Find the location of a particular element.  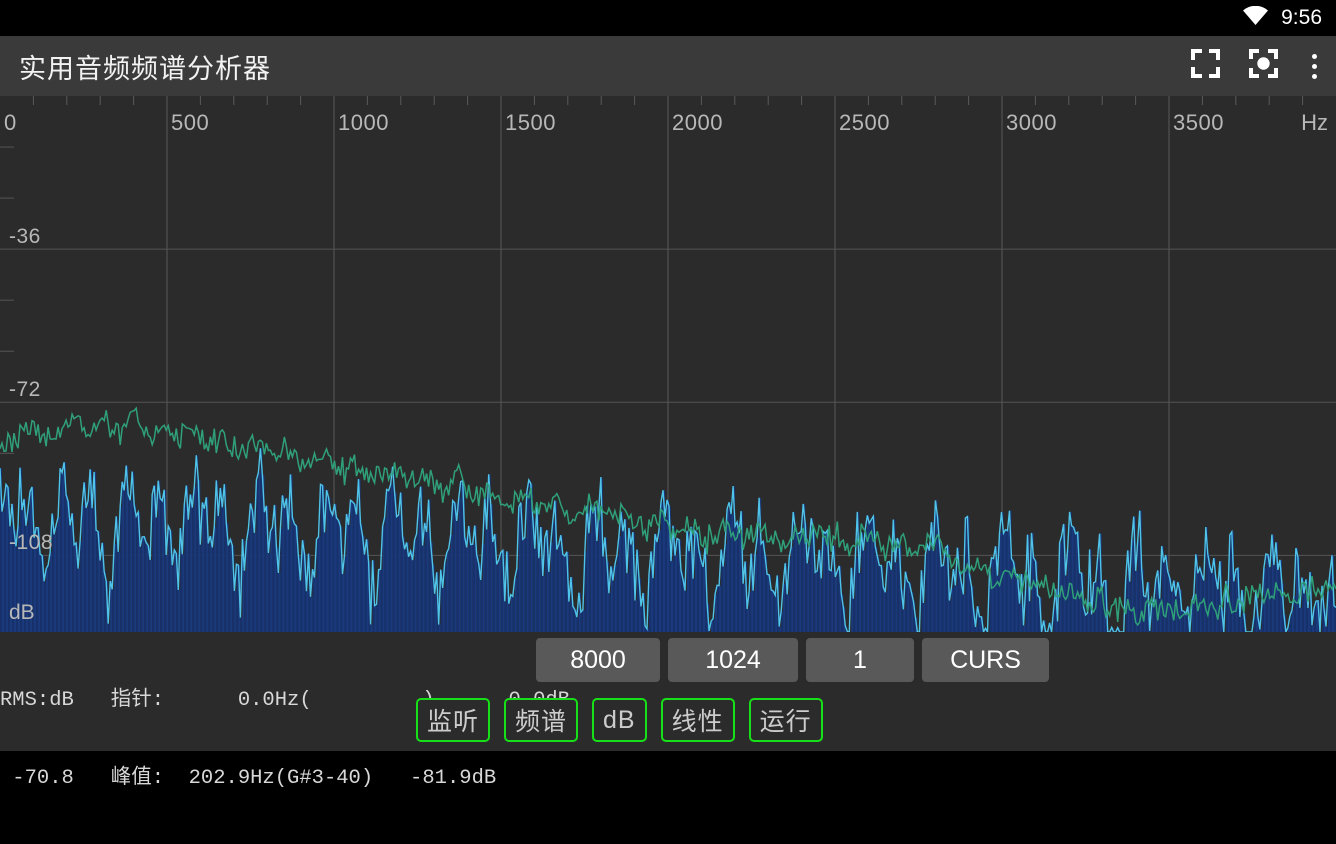

x-axis-tick-1000: 1000 is located at coordinates (363, 122).